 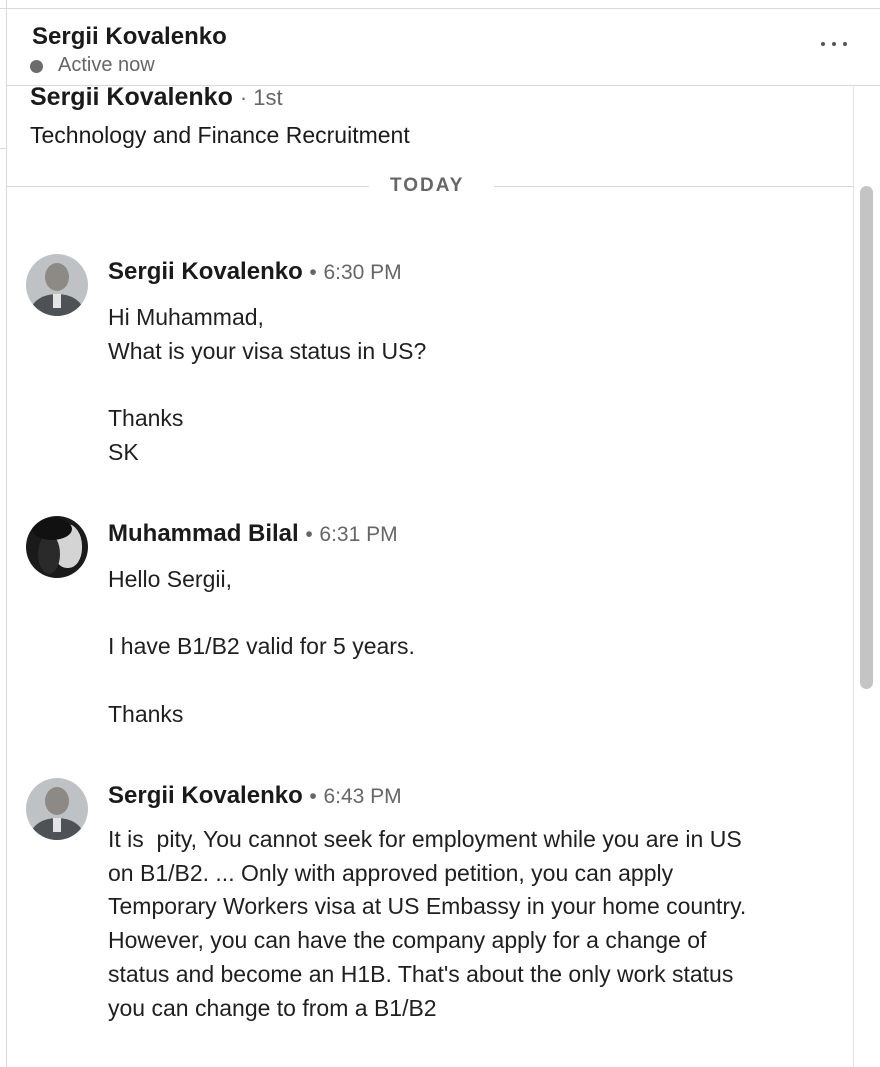 What do you see at coordinates (362, 272) in the screenshot?
I see `message-time: 6:30 PM` at bounding box center [362, 272].